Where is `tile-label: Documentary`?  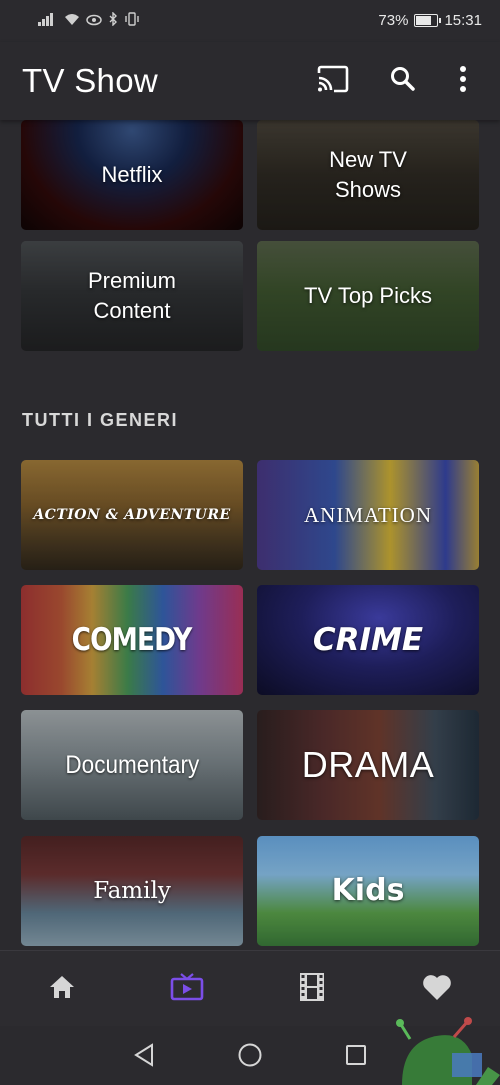 tile-label: Documentary is located at coordinates (132, 765).